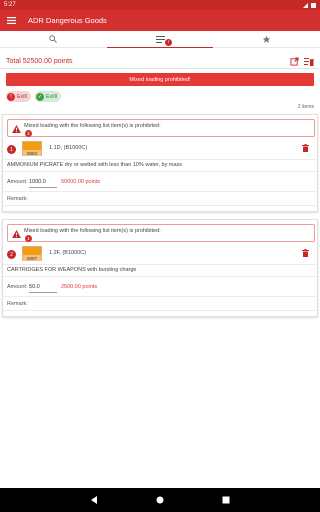 The height and width of the screenshot is (512, 320). Describe the element at coordinates (39, 61) in the screenshot. I see `total-points: Total 52500.00 points` at that location.